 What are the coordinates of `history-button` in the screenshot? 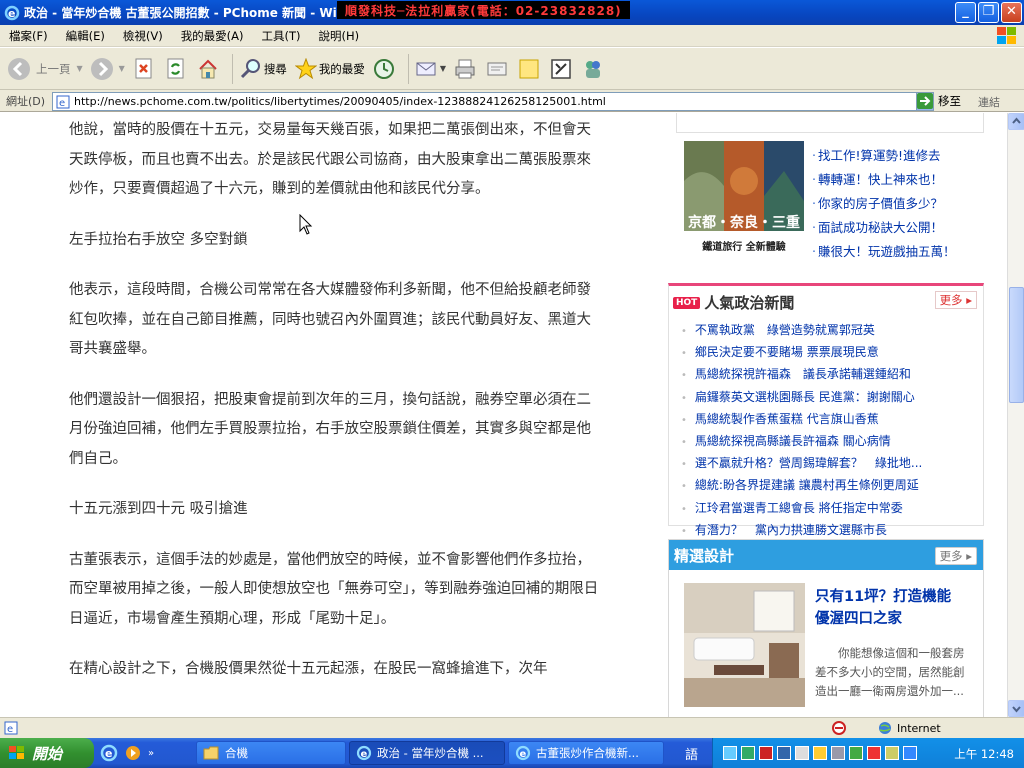 It's located at (384, 69).